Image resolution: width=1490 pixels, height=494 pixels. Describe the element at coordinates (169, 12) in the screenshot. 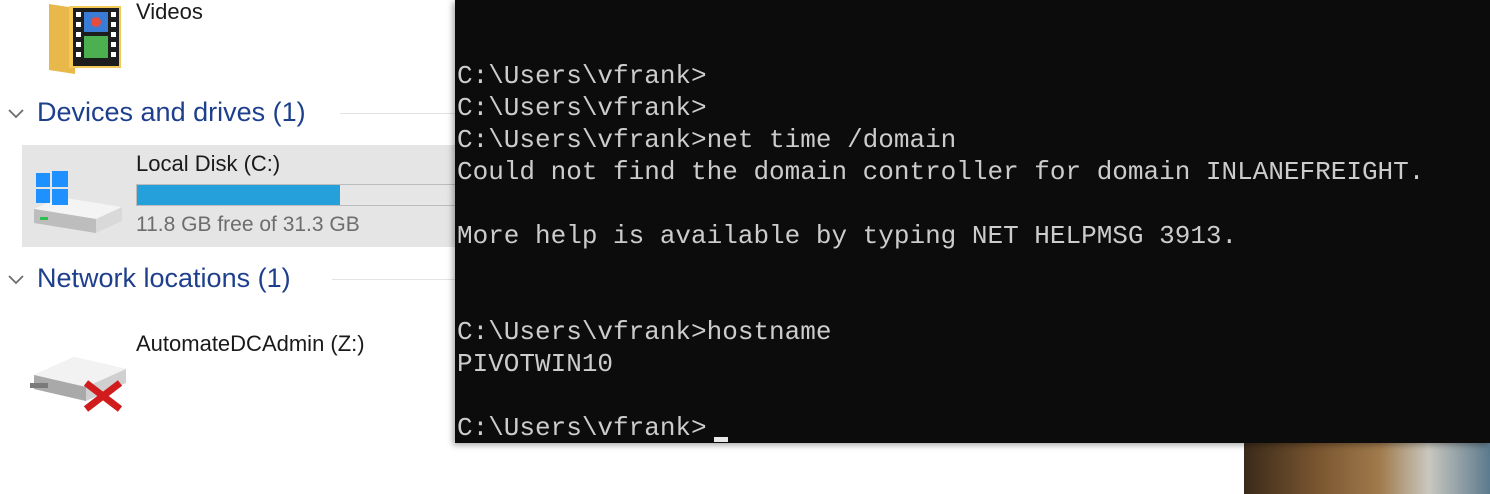

I see `folder-label-videos: Videos` at that location.